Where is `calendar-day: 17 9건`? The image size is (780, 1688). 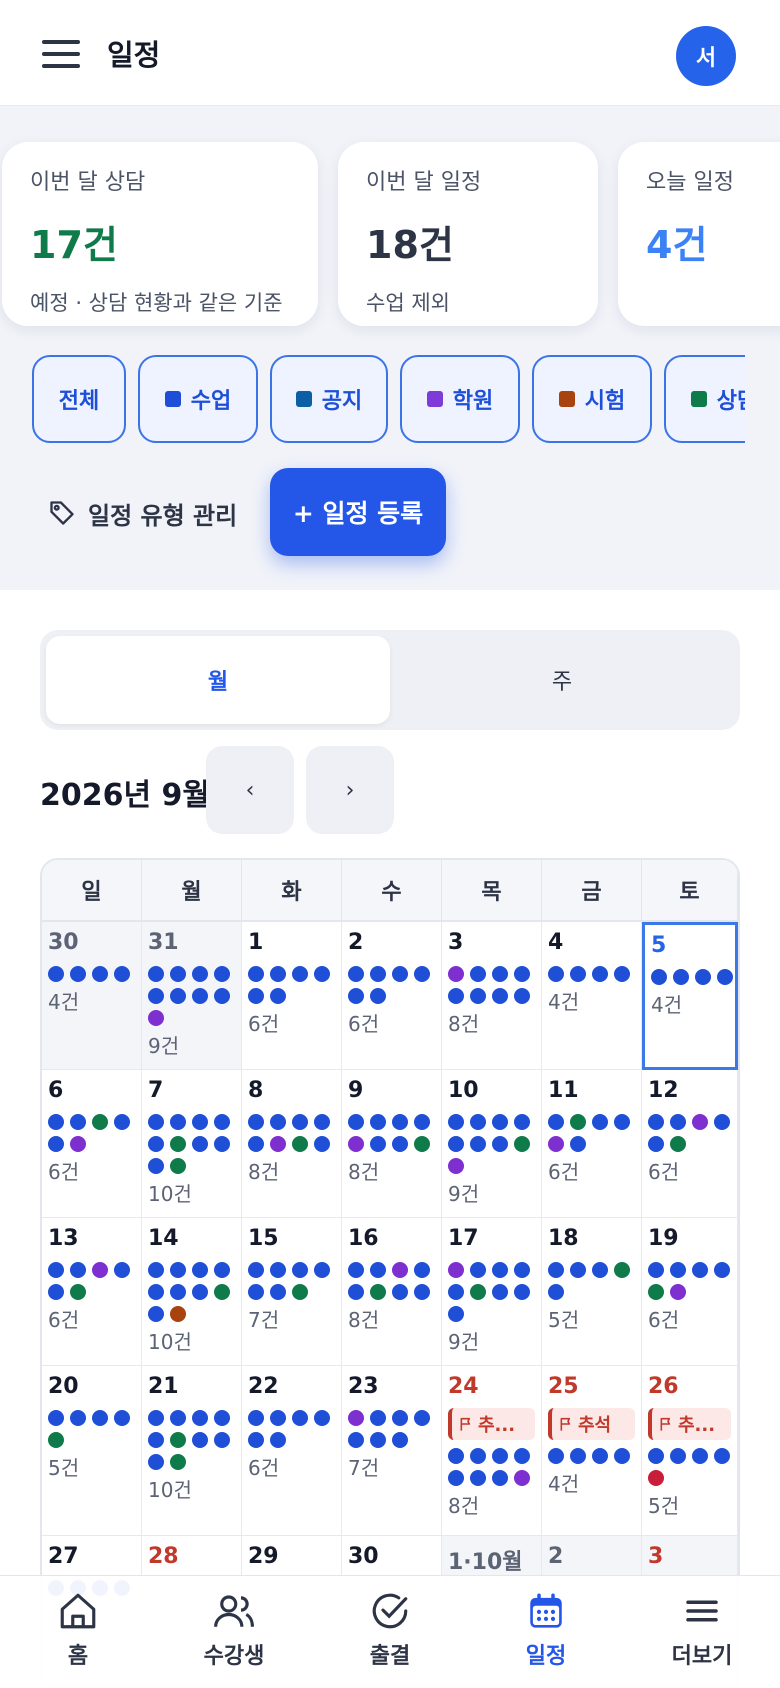 calendar-day: 17 9건 is located at coordinates (492, 1292).